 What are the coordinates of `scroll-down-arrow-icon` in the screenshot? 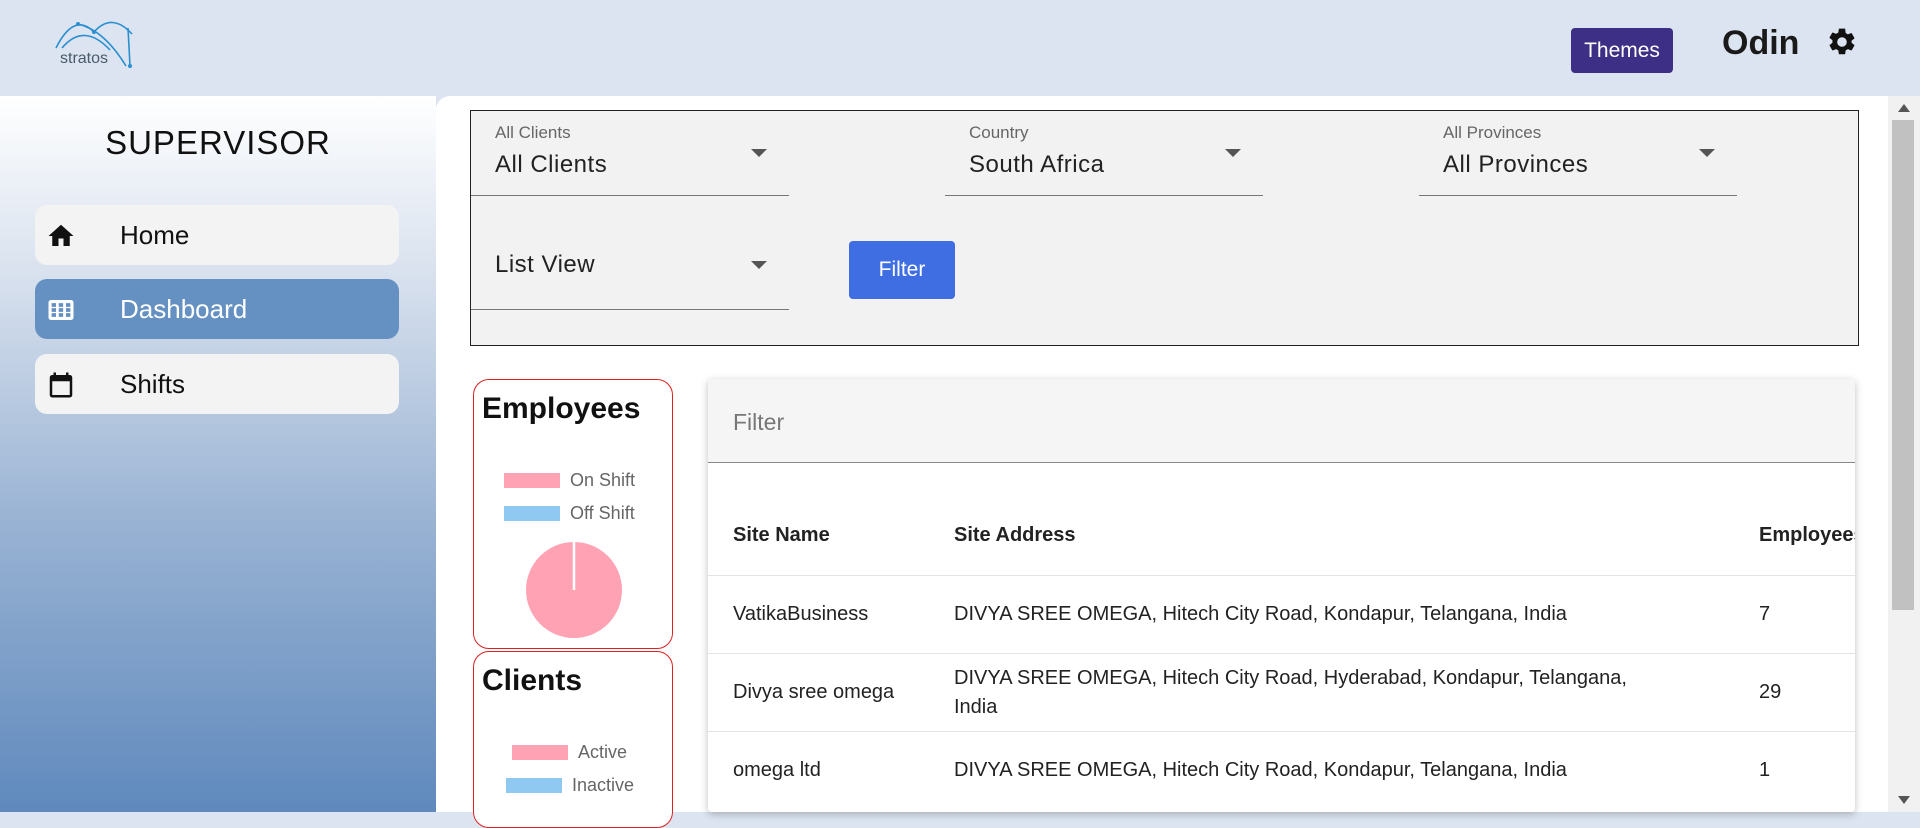 It's located at (1904, 800).